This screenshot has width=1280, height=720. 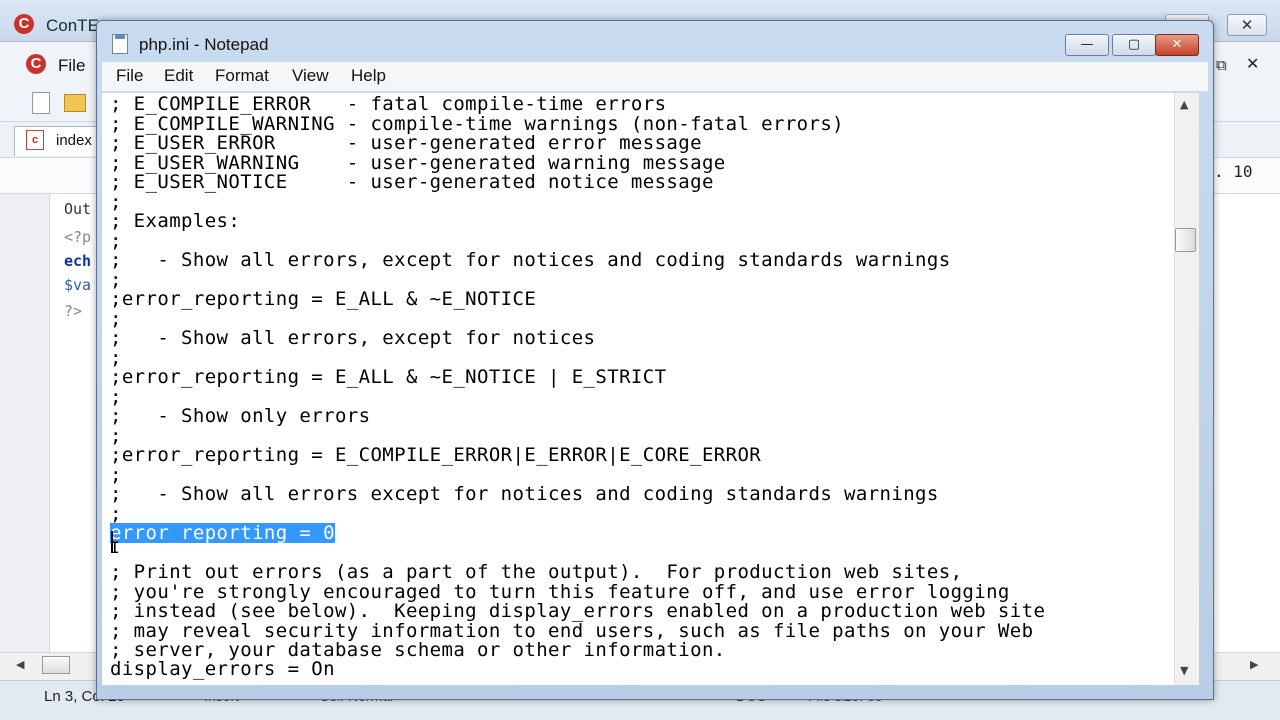 I want to click on menu-help: Help, so click(x=368, y=76).